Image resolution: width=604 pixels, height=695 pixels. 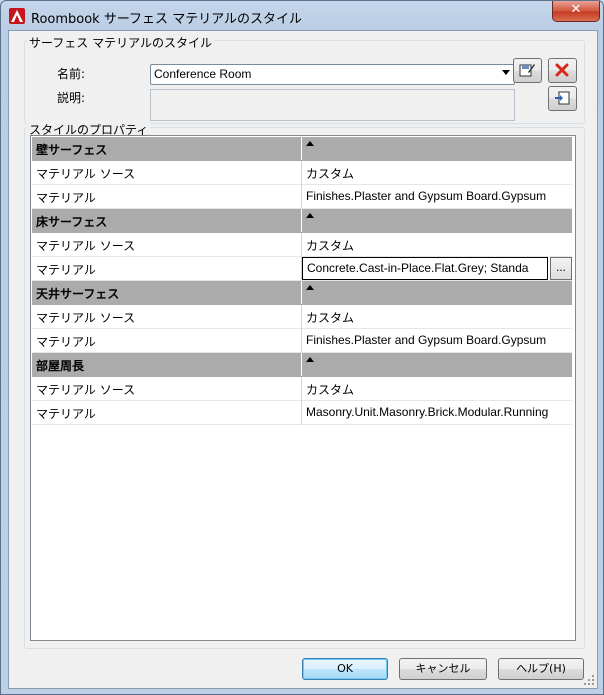 What do you see at coordinates (418, 268) in the screenshot?
I see `property-value: Concrete.Cast-in-Place.Flat.Grey; Standa` at bounding box center [418, 268].